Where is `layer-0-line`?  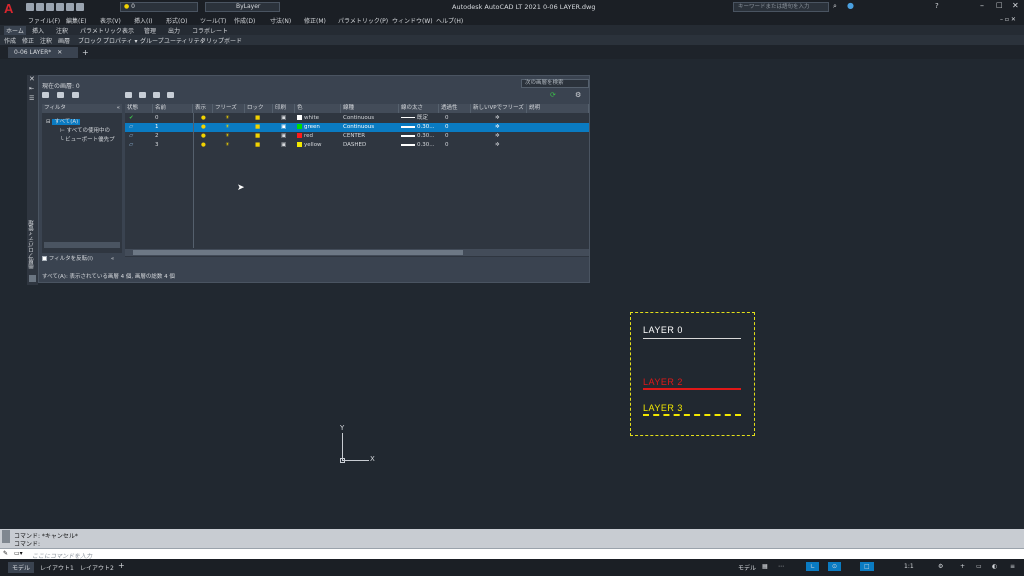 layer-0-line is located at coordinates (692, 338).